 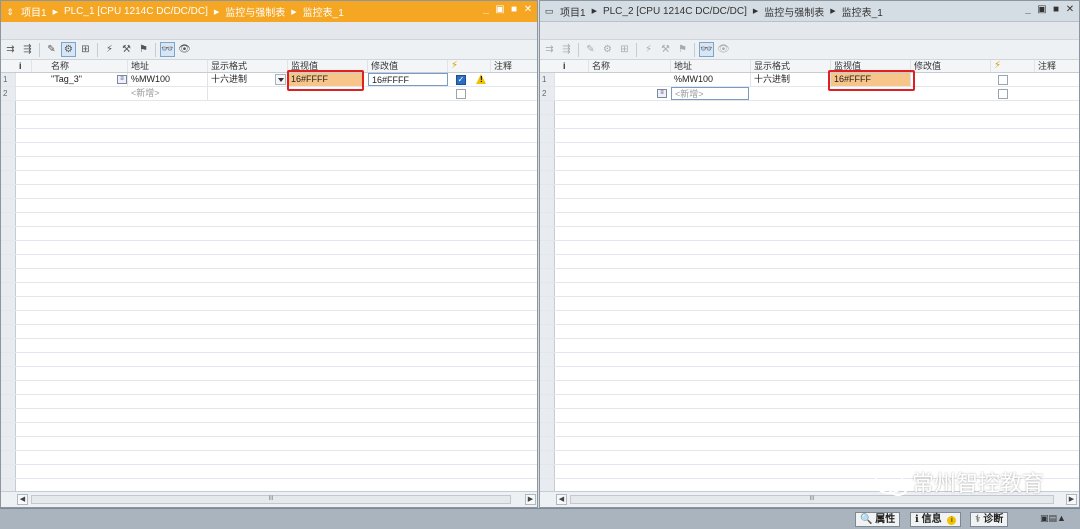 What do you see at coordinates (408, 79) in the screenshot?
I see `modify-value-input: 16#FFFF` at bounding box center [408, 79].